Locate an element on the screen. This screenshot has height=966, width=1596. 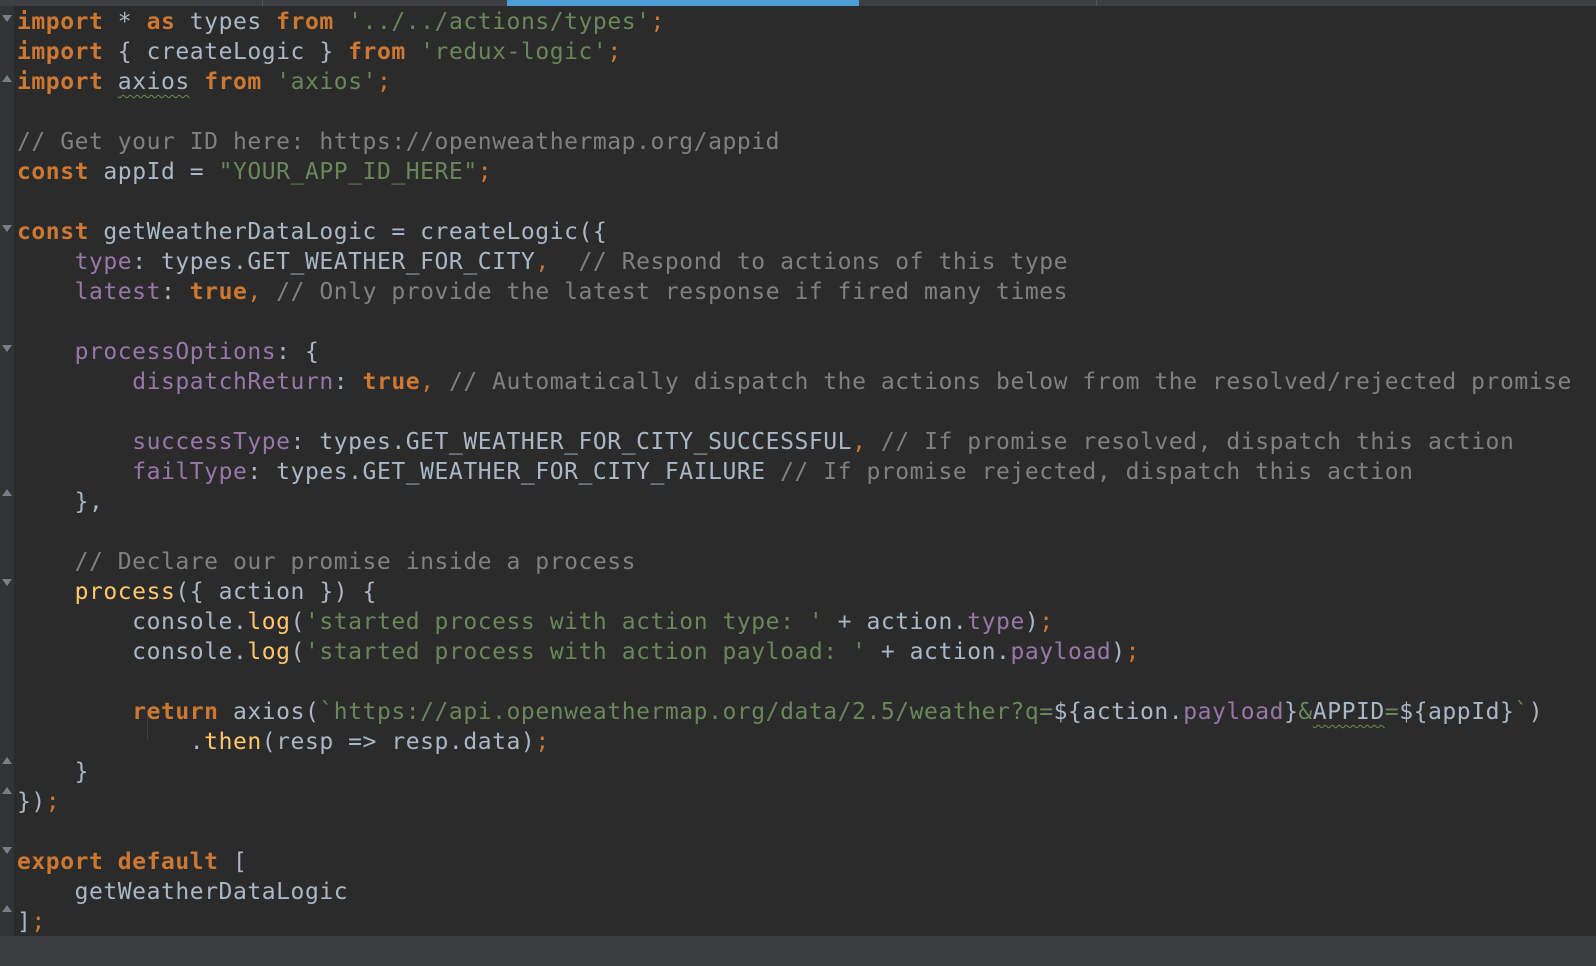
identifier-token: getWeatherDataLogic = createLogic({ is located at coordinates (348, 232).